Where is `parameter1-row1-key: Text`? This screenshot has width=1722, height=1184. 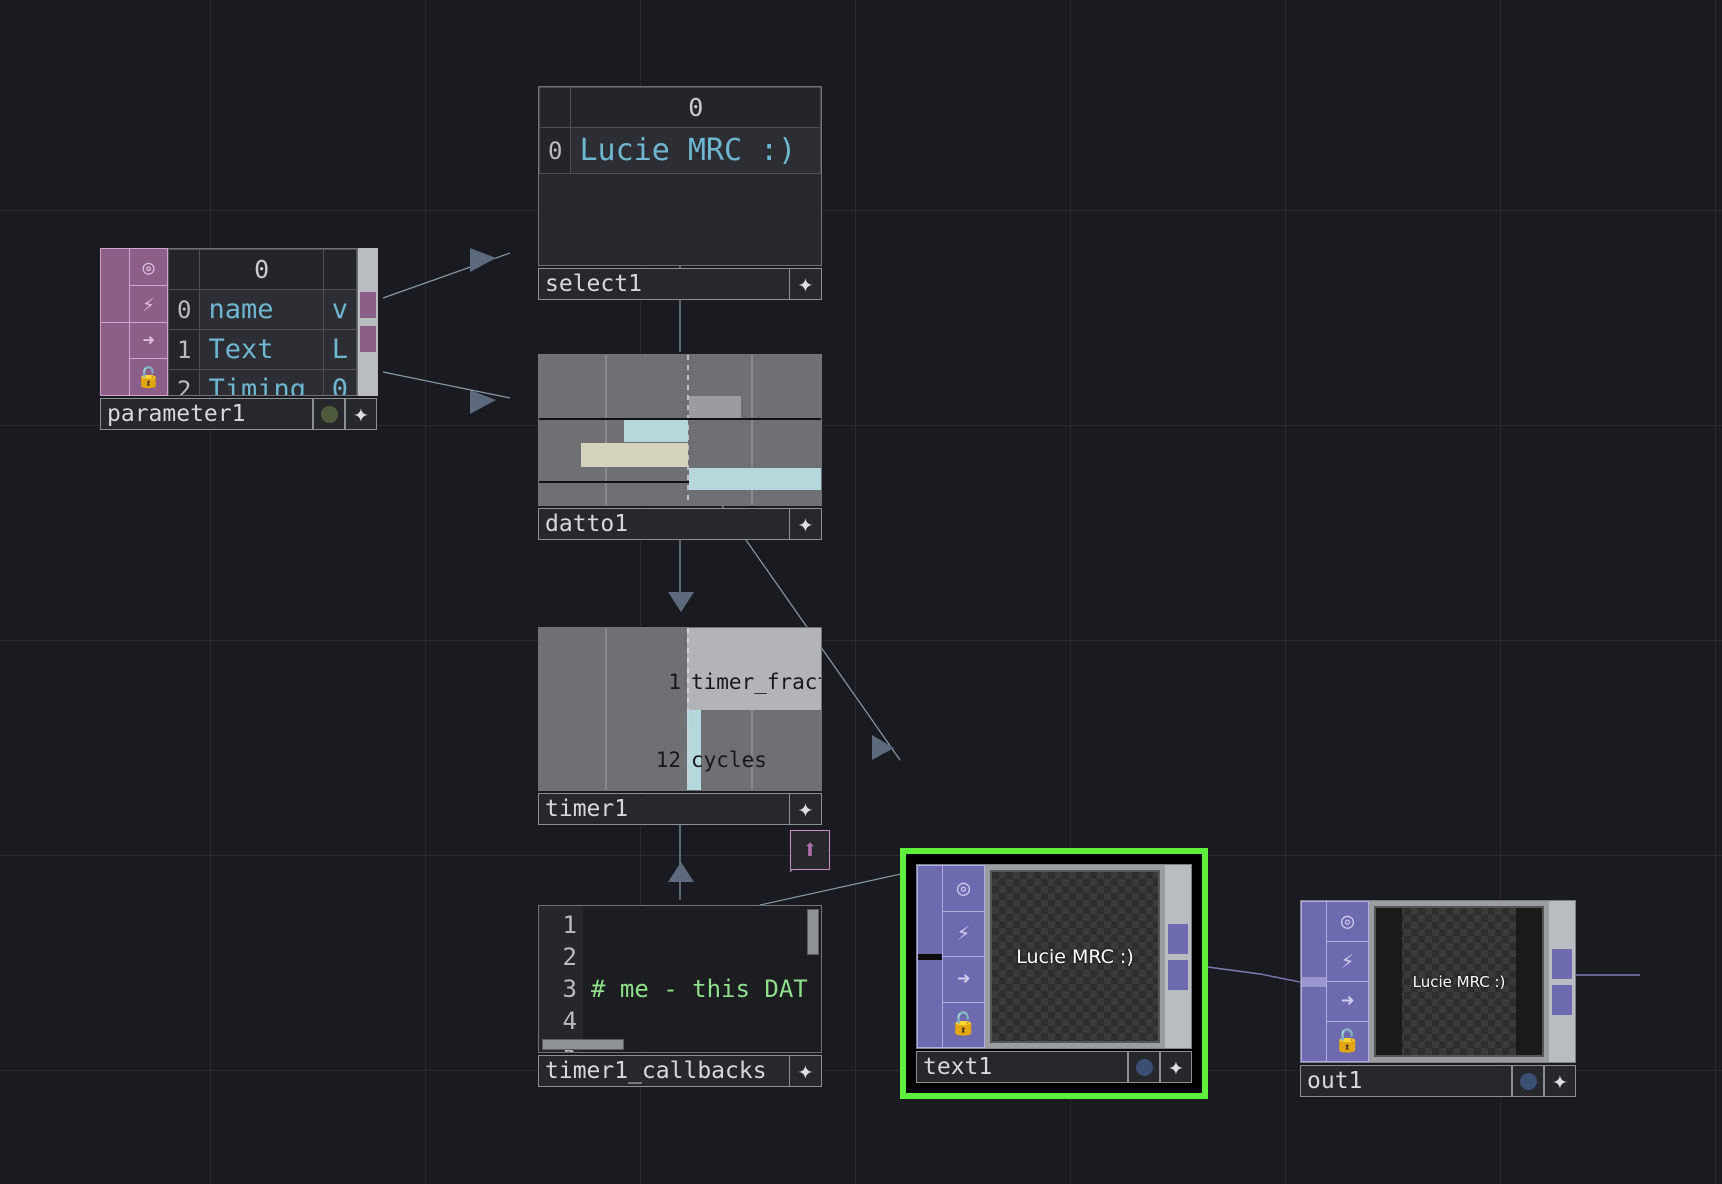 parameter1-row1-key: Text is located at coordinates (261, 349).